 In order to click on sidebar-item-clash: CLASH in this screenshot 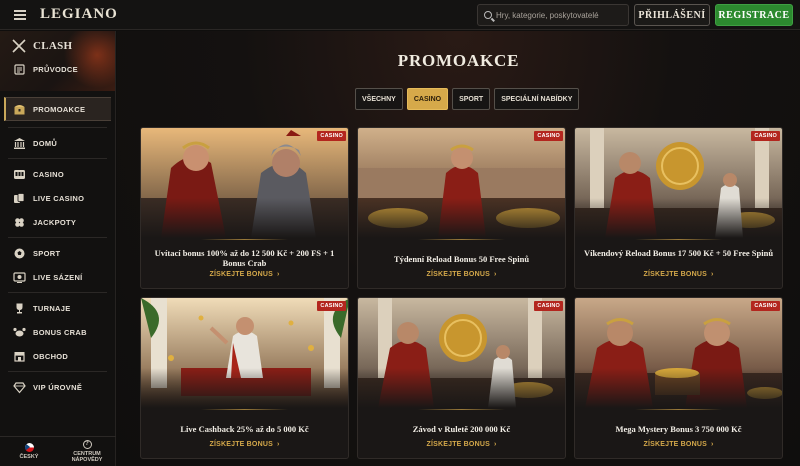, I will do `click(57, 44)`.